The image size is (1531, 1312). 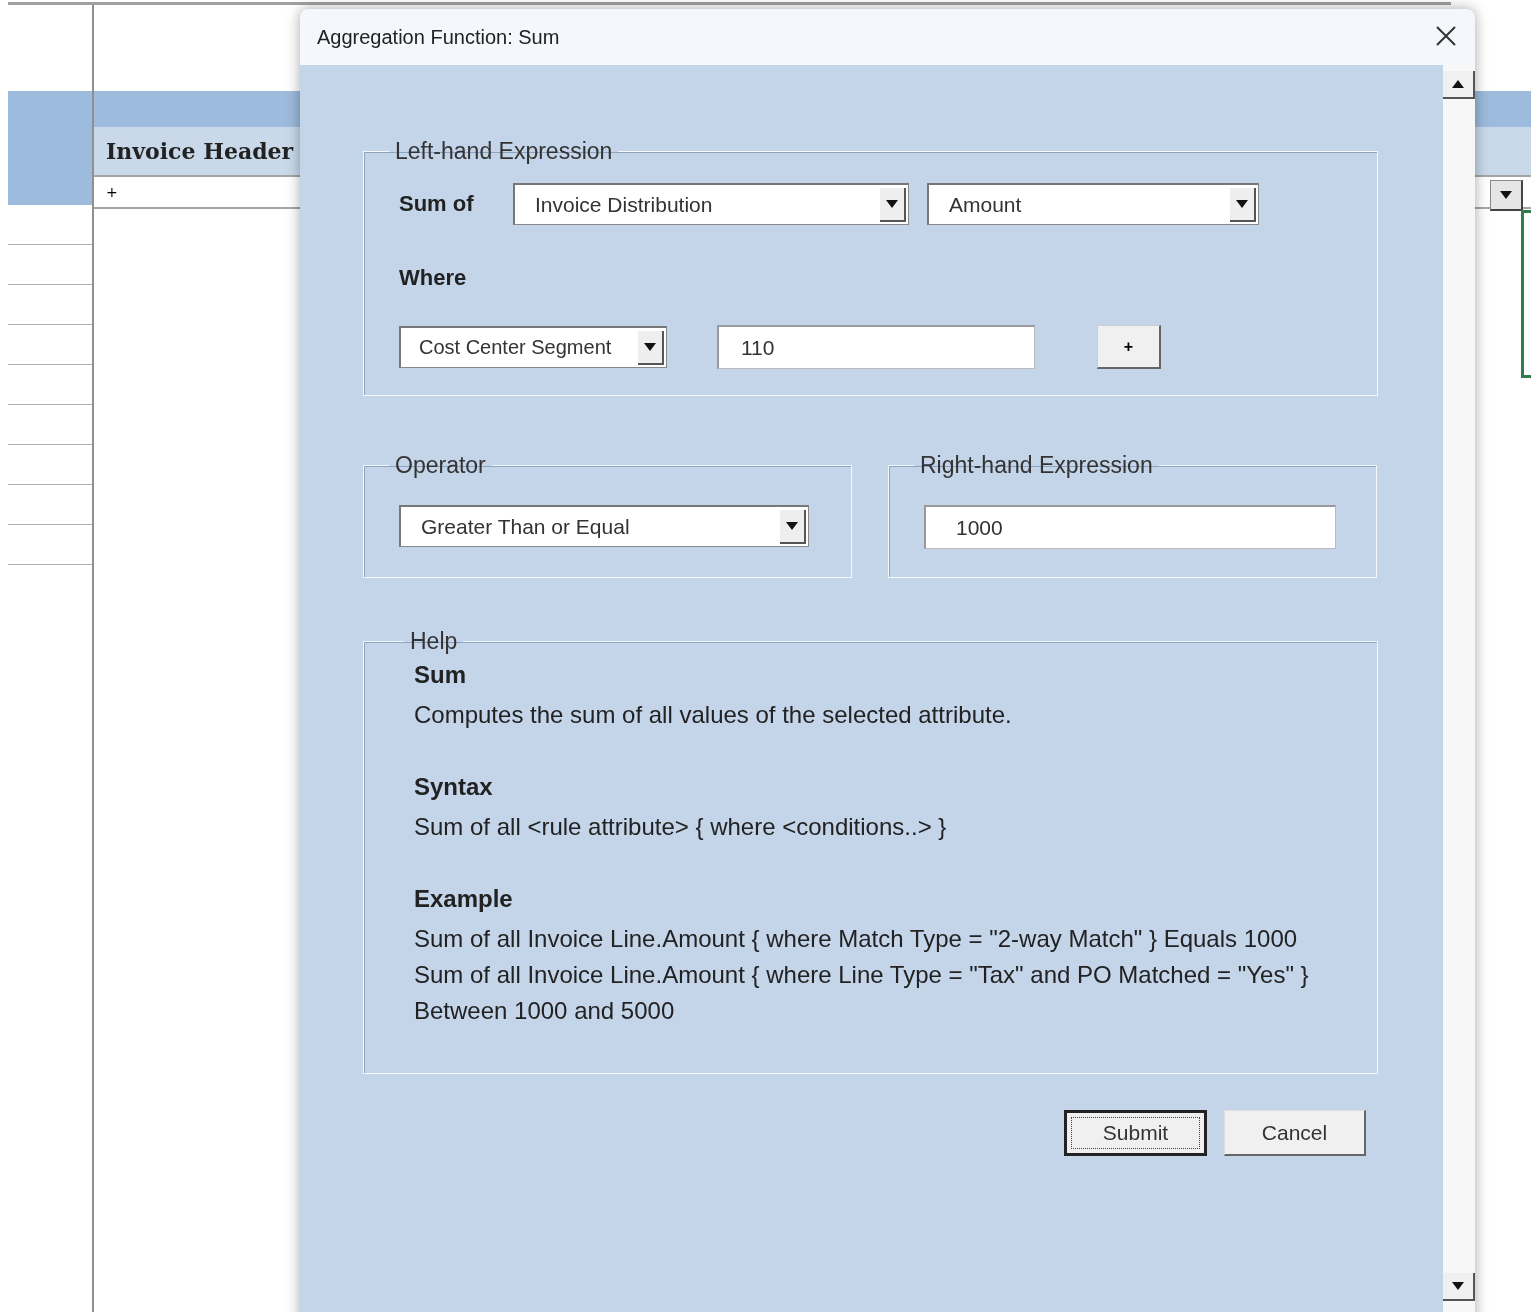 What do you see at coordinates (434, 641) in the screenshot?
I see `group-title: Help` at bounding box center [434, 641].